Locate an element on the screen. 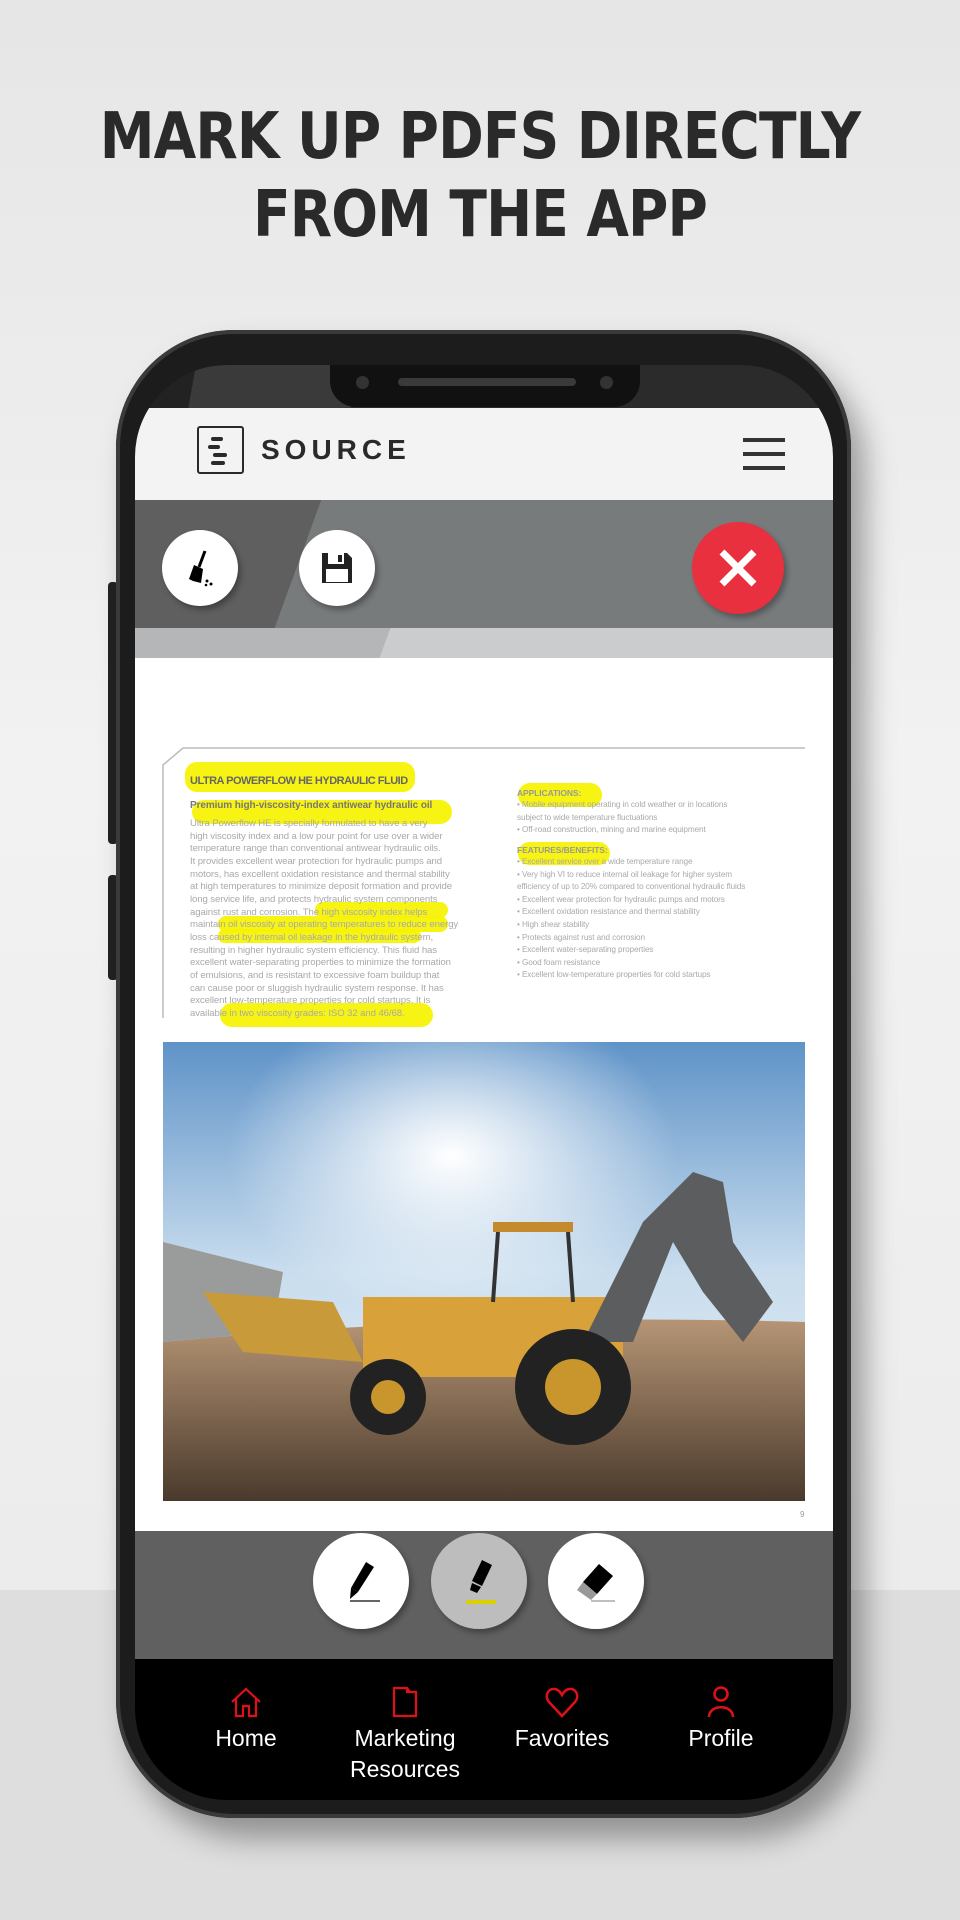 The image size is (960, 1920). highlighter-tool-button is located at coordinates (479, 1581).